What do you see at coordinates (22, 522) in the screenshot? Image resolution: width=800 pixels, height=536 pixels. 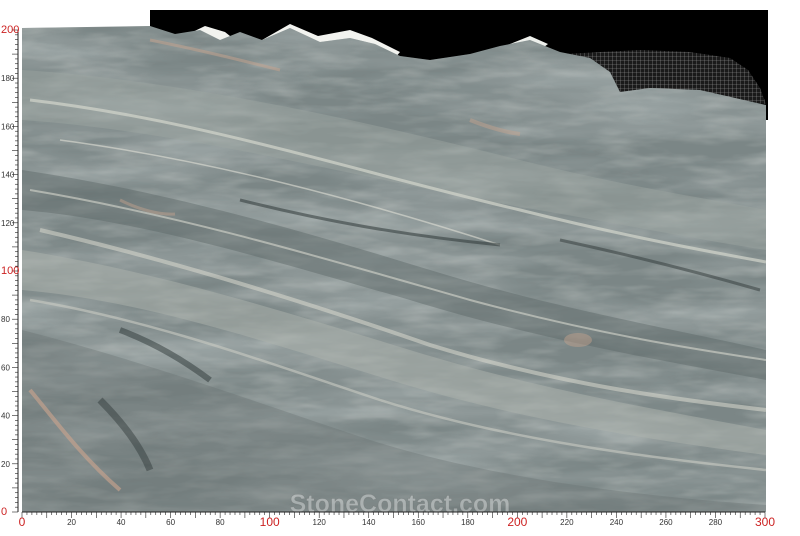 I see `x-ruler-label: 0` at bounding box center [22, 522].